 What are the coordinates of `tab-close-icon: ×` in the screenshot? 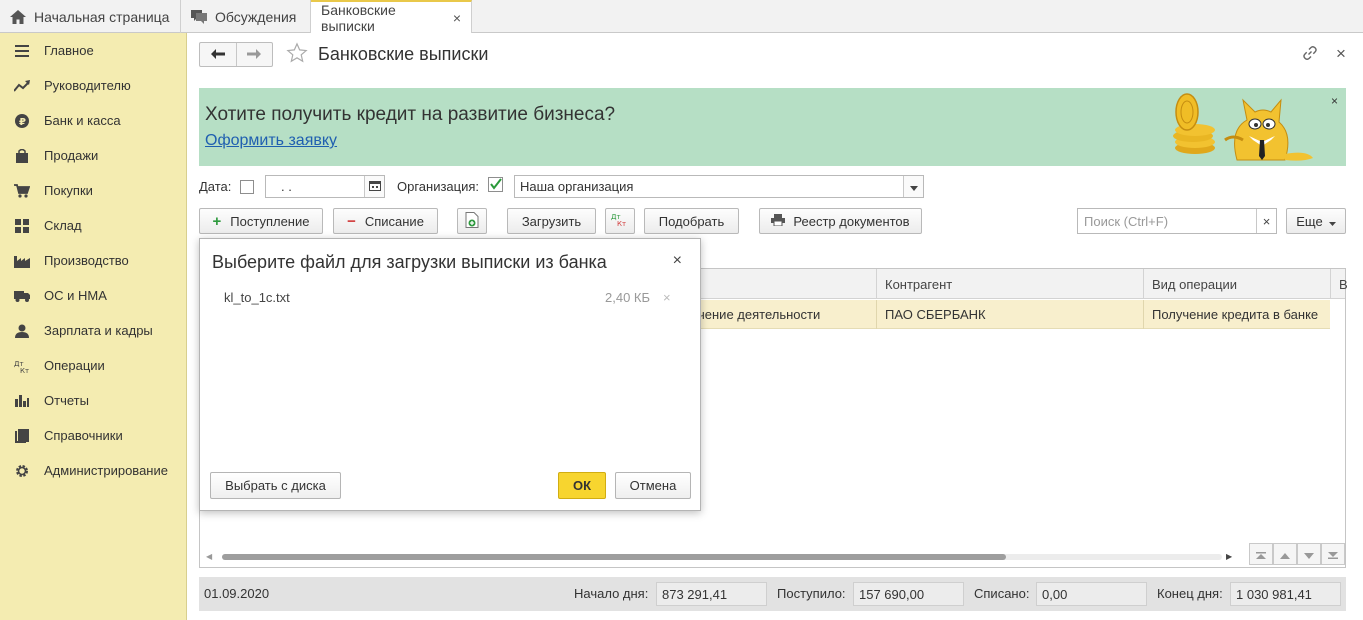 It's located at (457, 18).